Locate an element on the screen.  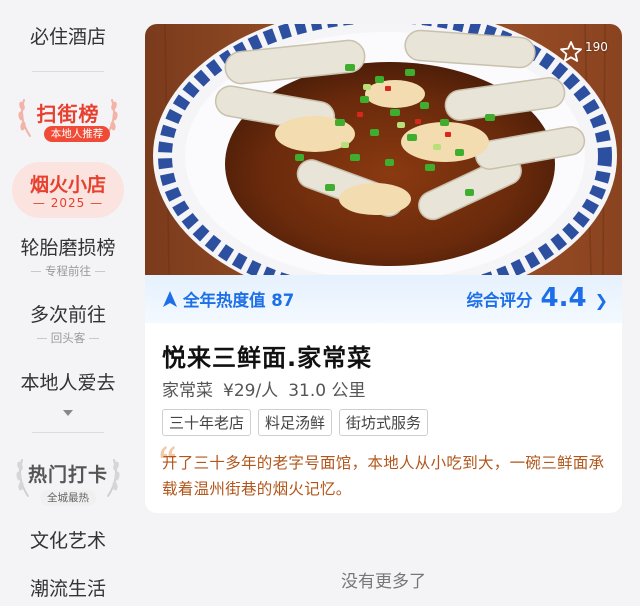
sidebar-item-label: 烟火小店 is located at coordinates (67, 185).